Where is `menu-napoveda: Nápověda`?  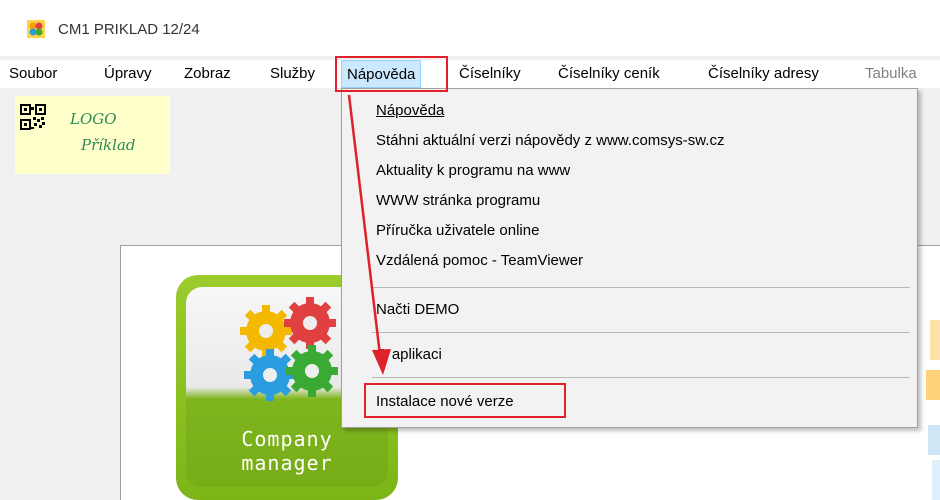
menu-napoveda: Nápověda is located at coordinates (381, 74).